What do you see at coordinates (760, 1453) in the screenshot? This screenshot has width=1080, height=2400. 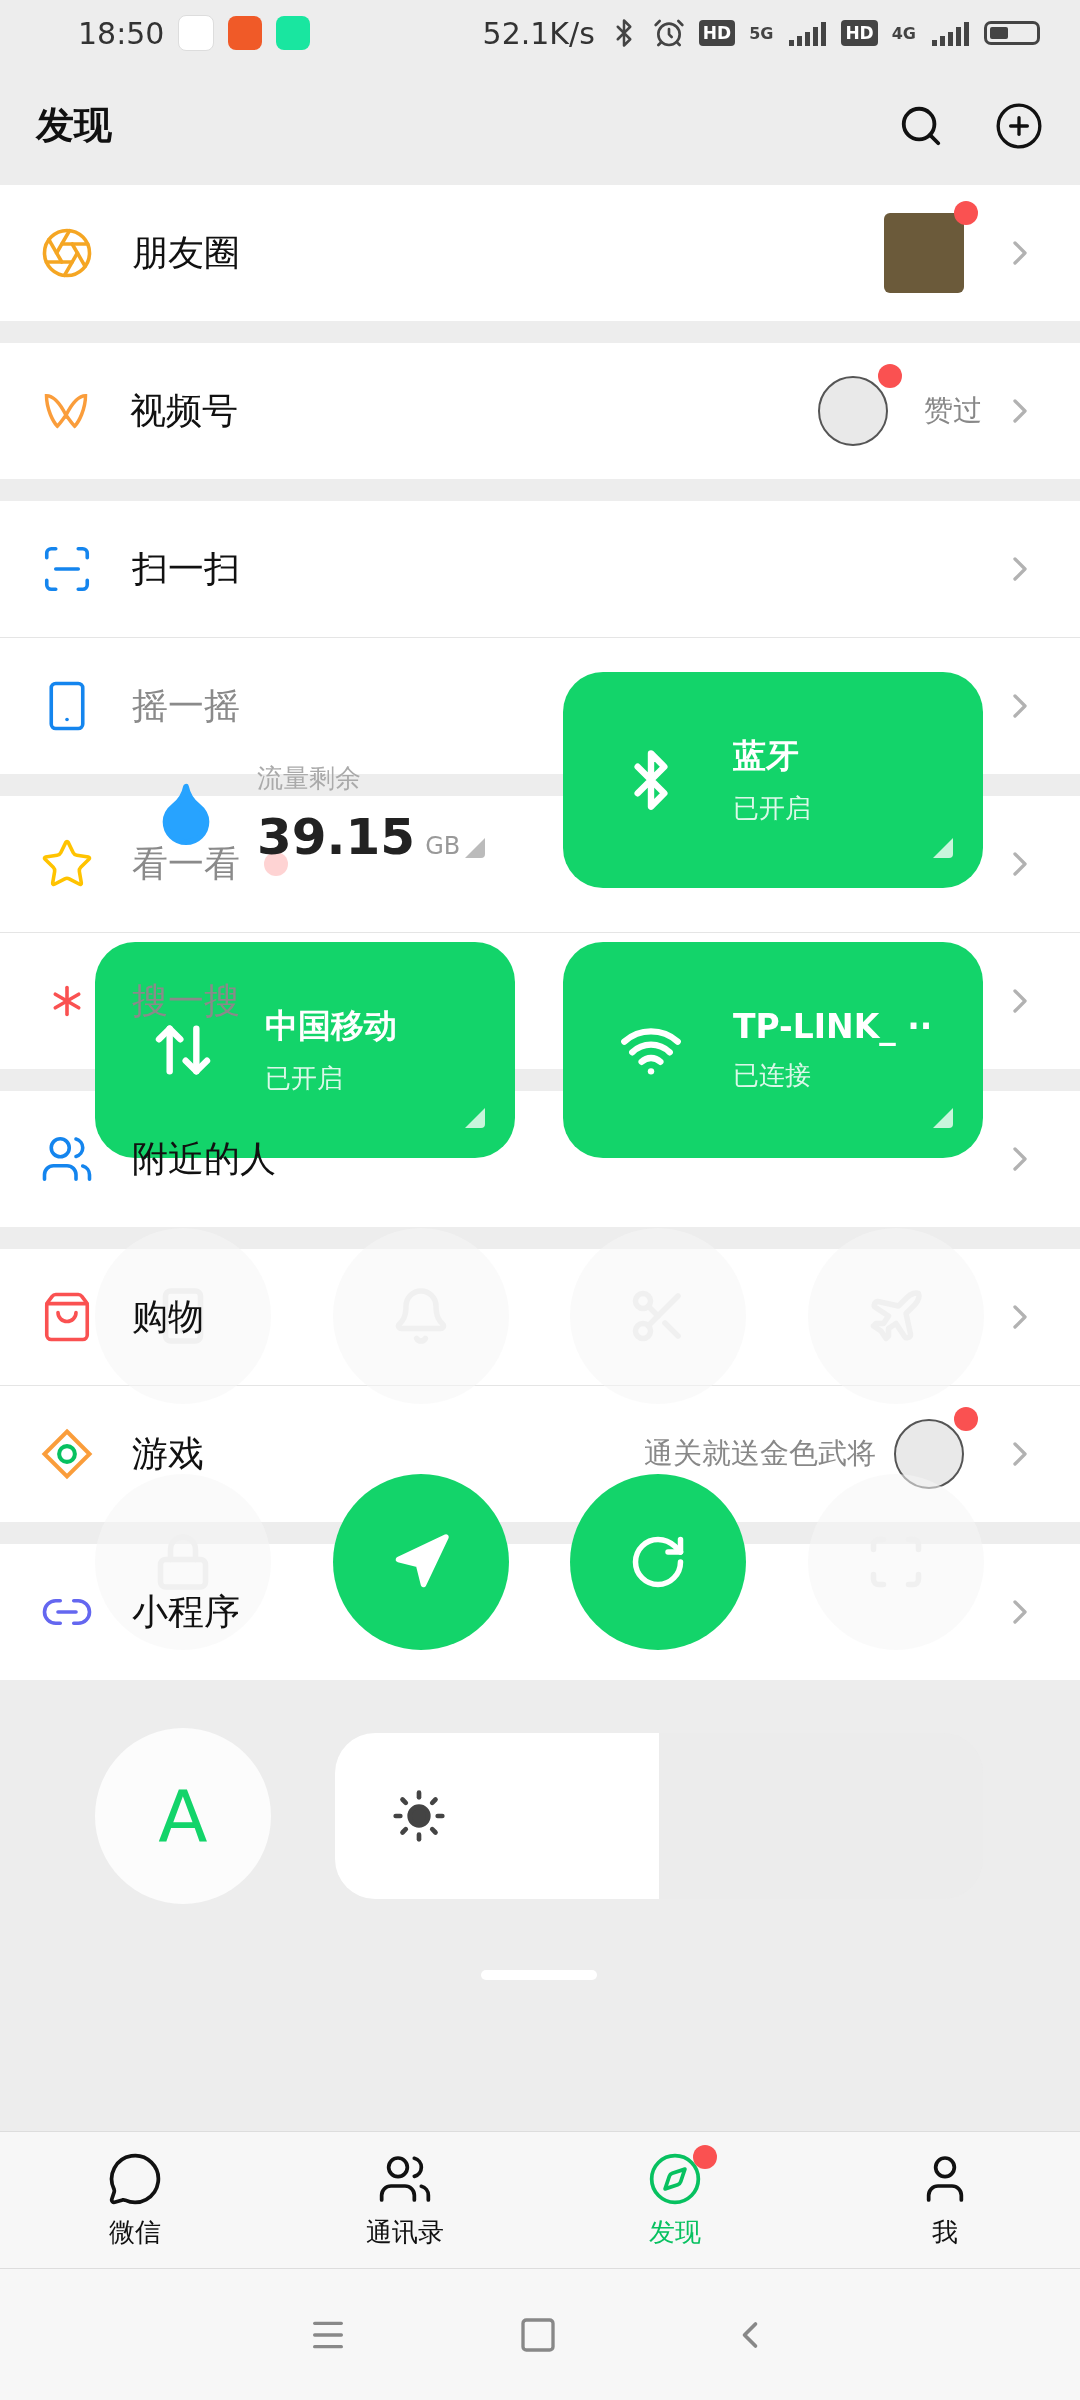 I see `menu-note: 通关就送金色武将` at bounding box center [760, 1453].